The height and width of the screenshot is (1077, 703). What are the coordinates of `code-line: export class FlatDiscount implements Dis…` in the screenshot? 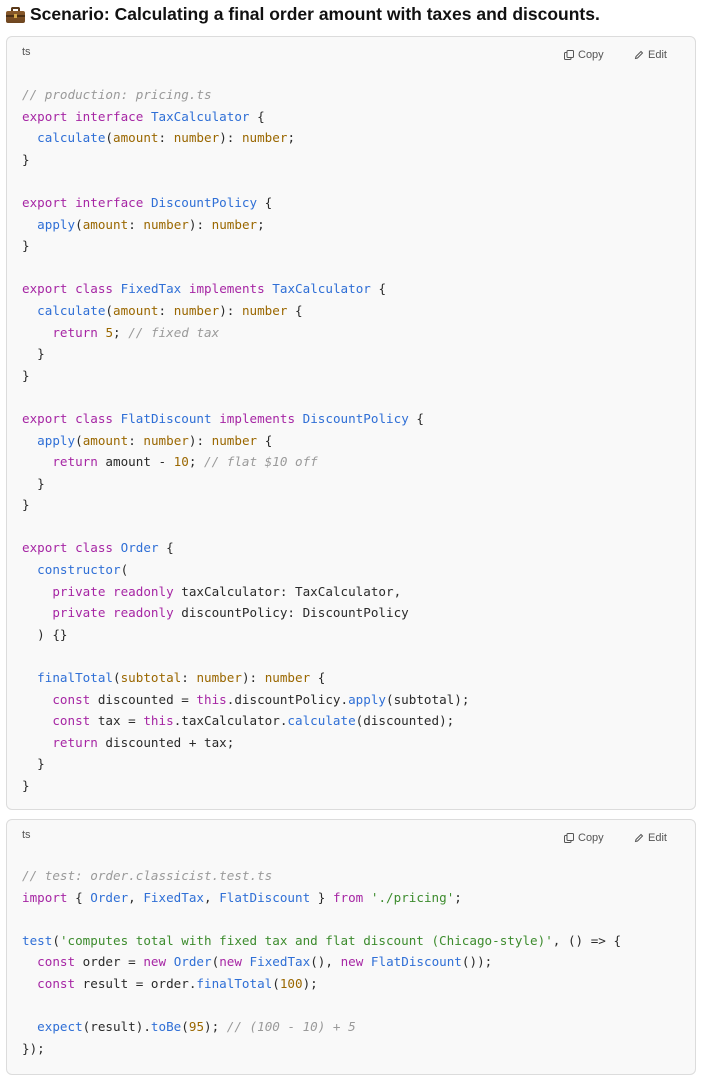 It's located at (223, 418).